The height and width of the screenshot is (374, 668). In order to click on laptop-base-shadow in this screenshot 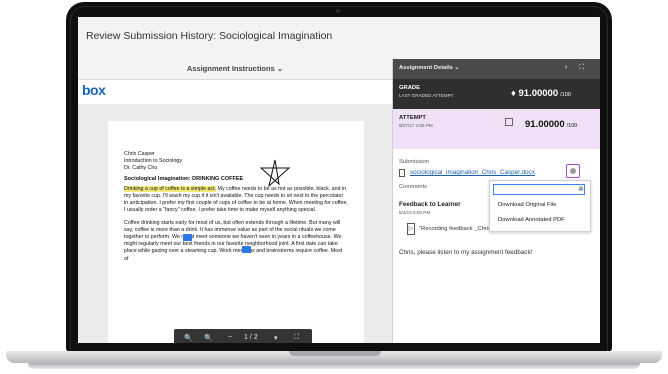, I will do `click(334, 366)`.